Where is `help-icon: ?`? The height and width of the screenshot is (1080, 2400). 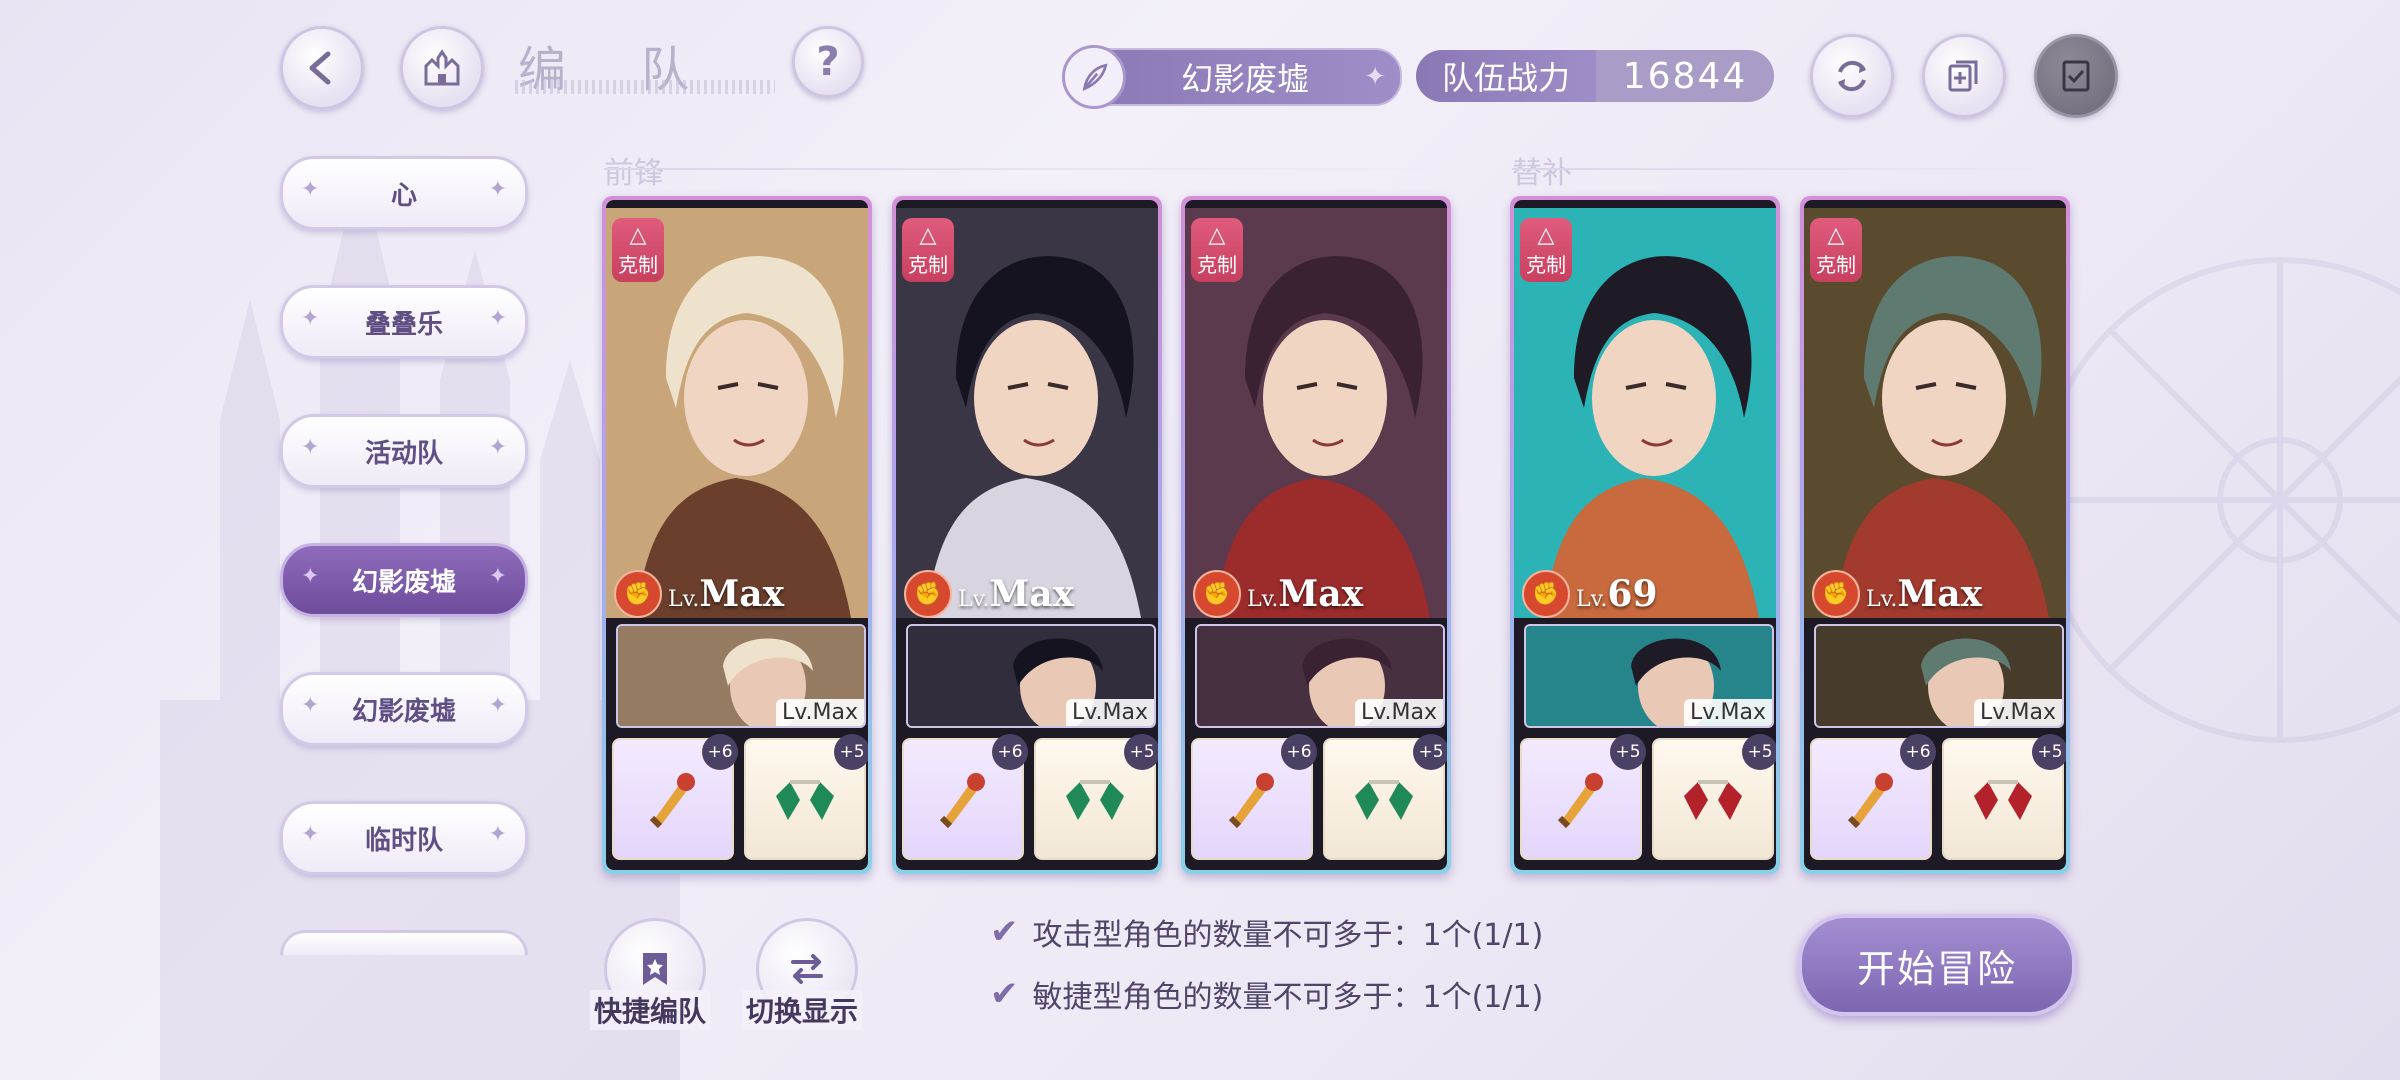 help-icon: ? is located at coordinates (828, 62).